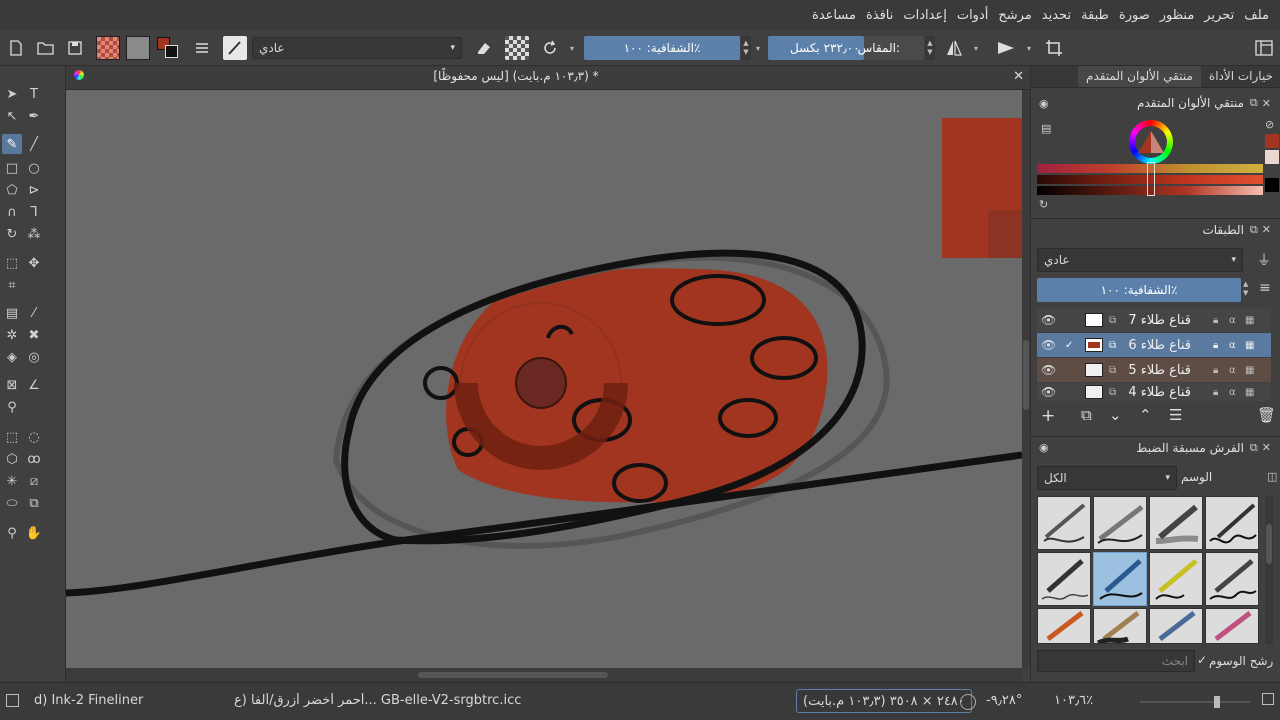 The height and width of the screenshot is (720, 1280). Describe the element at coordinates (973, 15) in the screenshot. I see `menu-tools: أدوات` at that location.